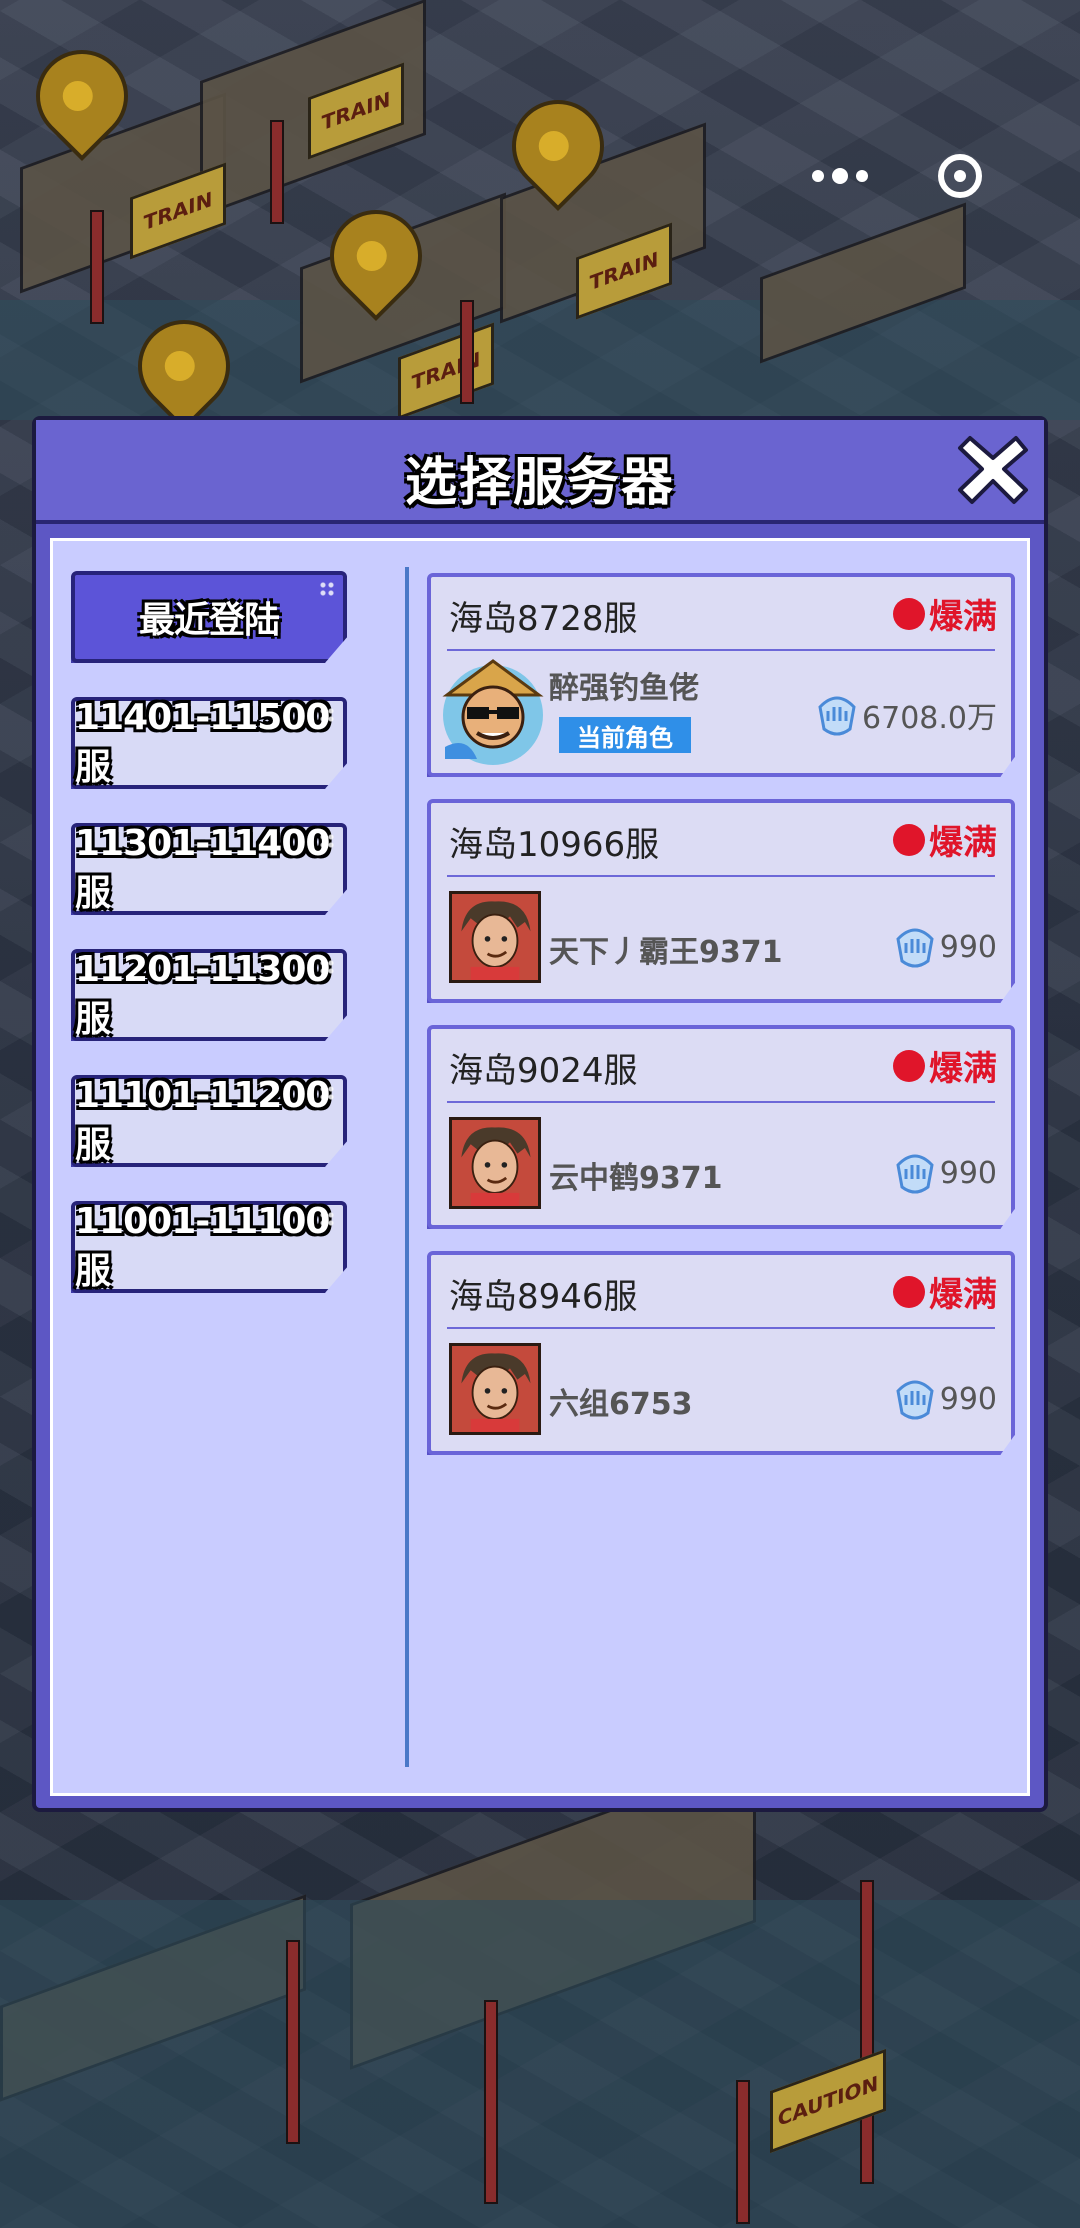 The width and height of the screenshot is (1080, 2228). Describe the element at coordinates (543, 1071) in the screenshot. I see `server-name: 海岛9024服` at that location.